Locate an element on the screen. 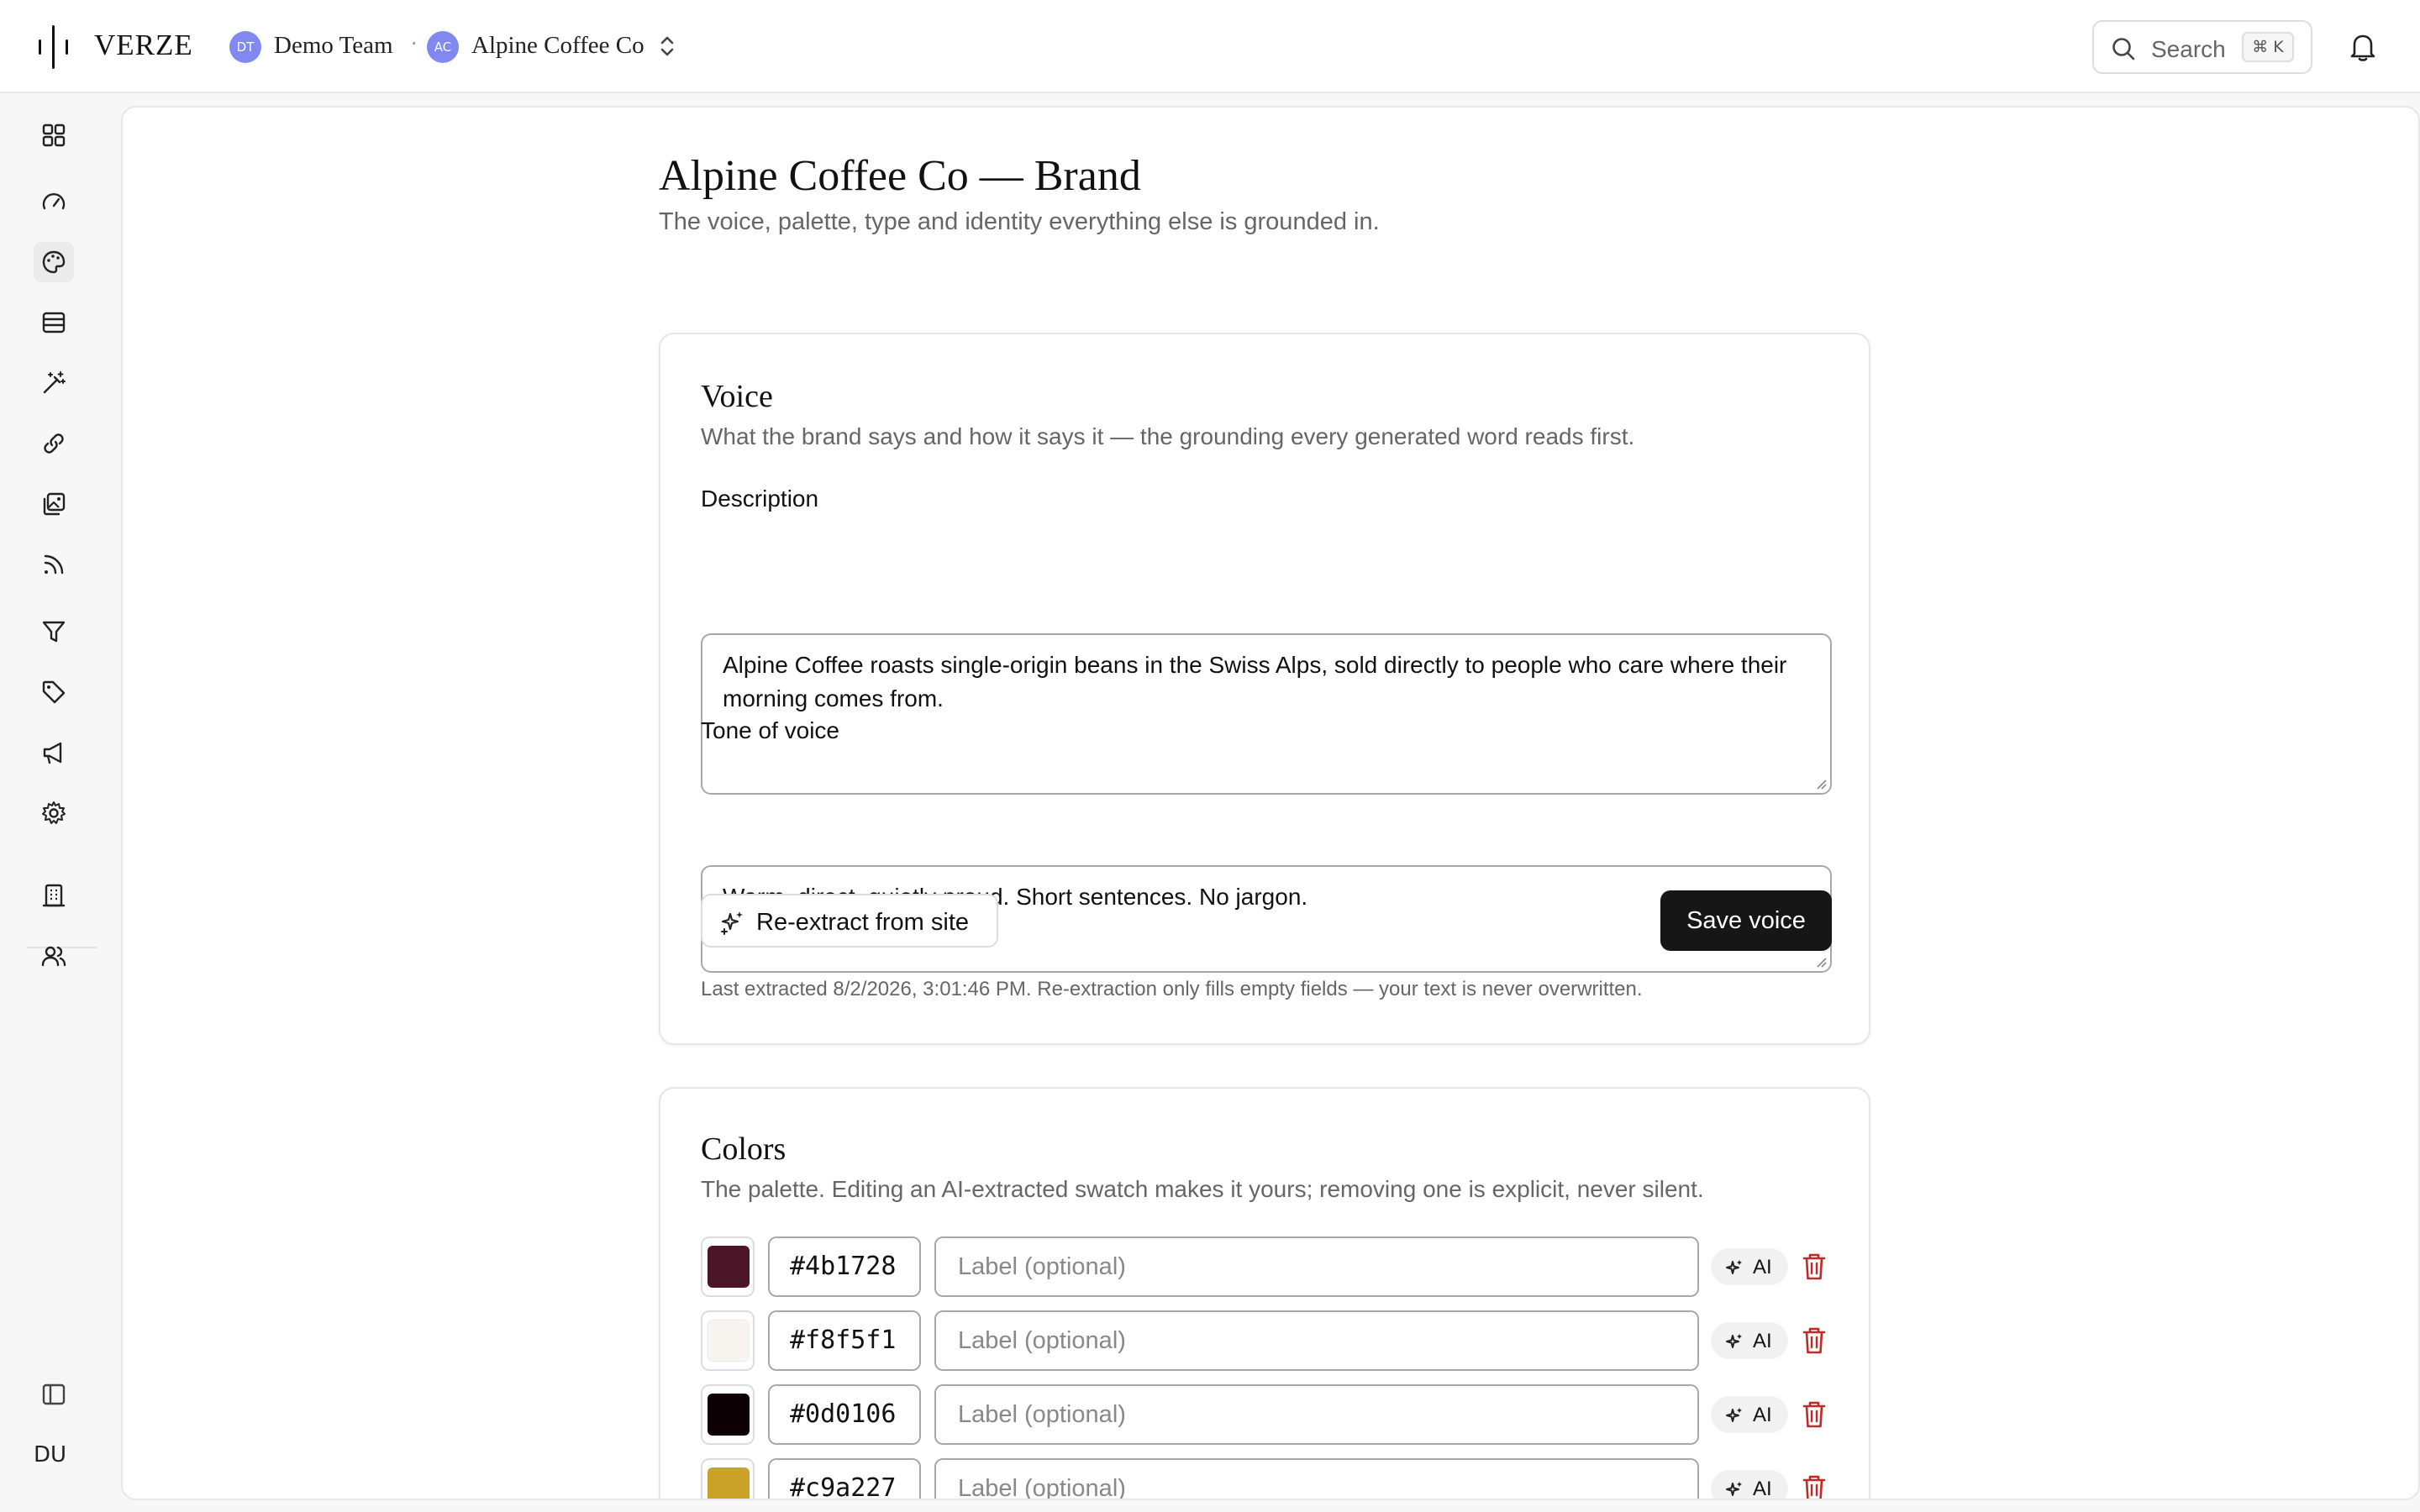 This screenshot has width=2420, height=1512. gauge-icon is located at coordinates (54, 201).